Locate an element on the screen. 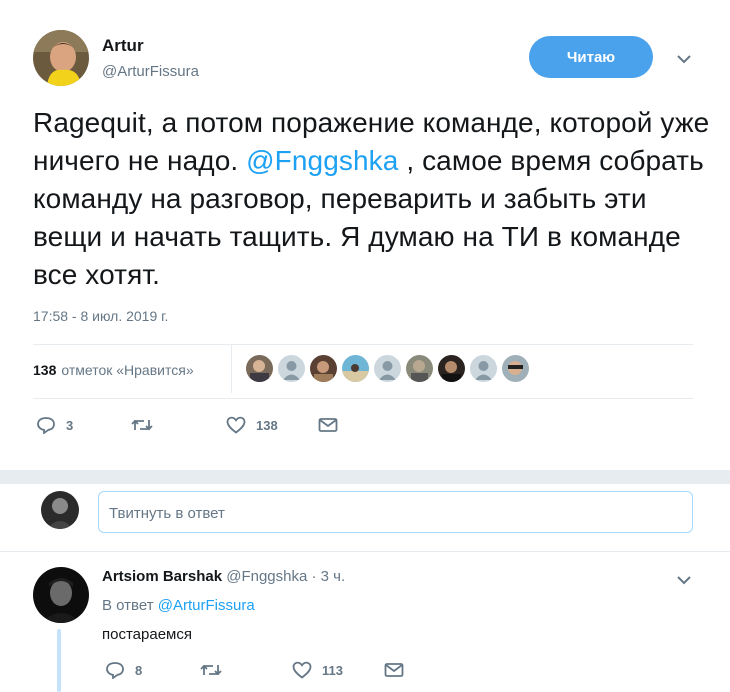  likes-label: отметок «Нравится» is located at coordinates (127, 370).